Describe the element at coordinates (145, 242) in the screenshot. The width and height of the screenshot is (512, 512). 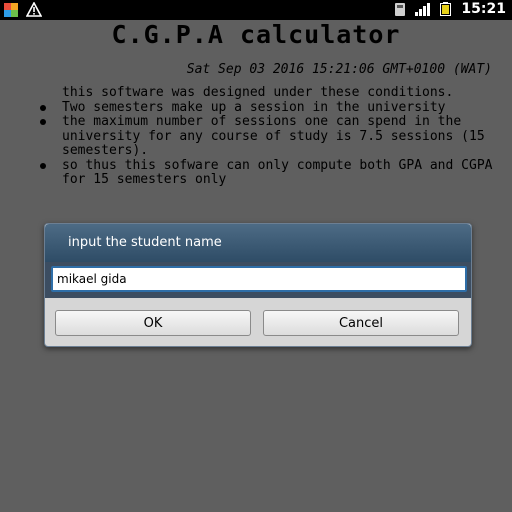
I see `dialog-title: input the student name` at that location.